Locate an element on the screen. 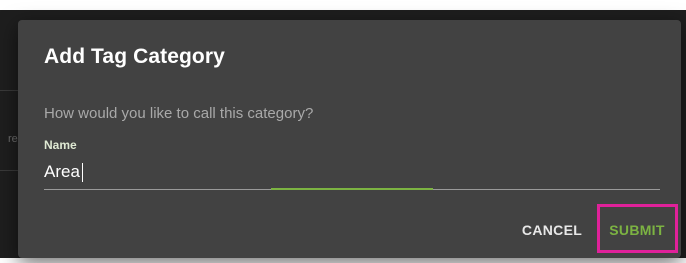  name-field-focus-indicator is located at coordinates (352, 189).